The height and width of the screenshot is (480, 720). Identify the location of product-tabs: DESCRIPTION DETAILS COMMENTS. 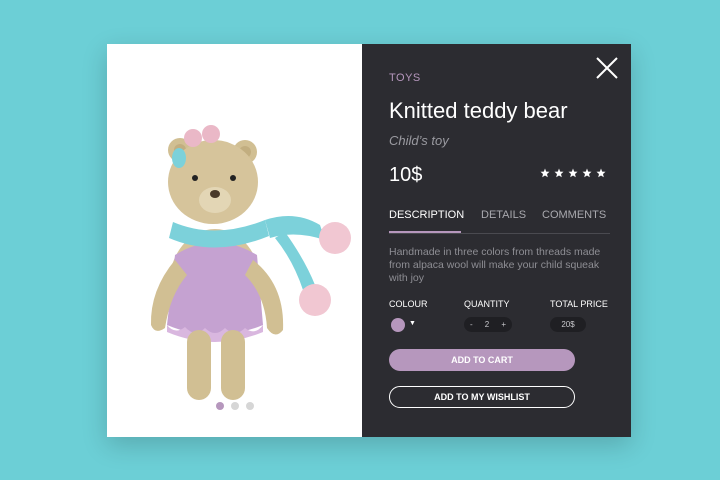
(499, 221).